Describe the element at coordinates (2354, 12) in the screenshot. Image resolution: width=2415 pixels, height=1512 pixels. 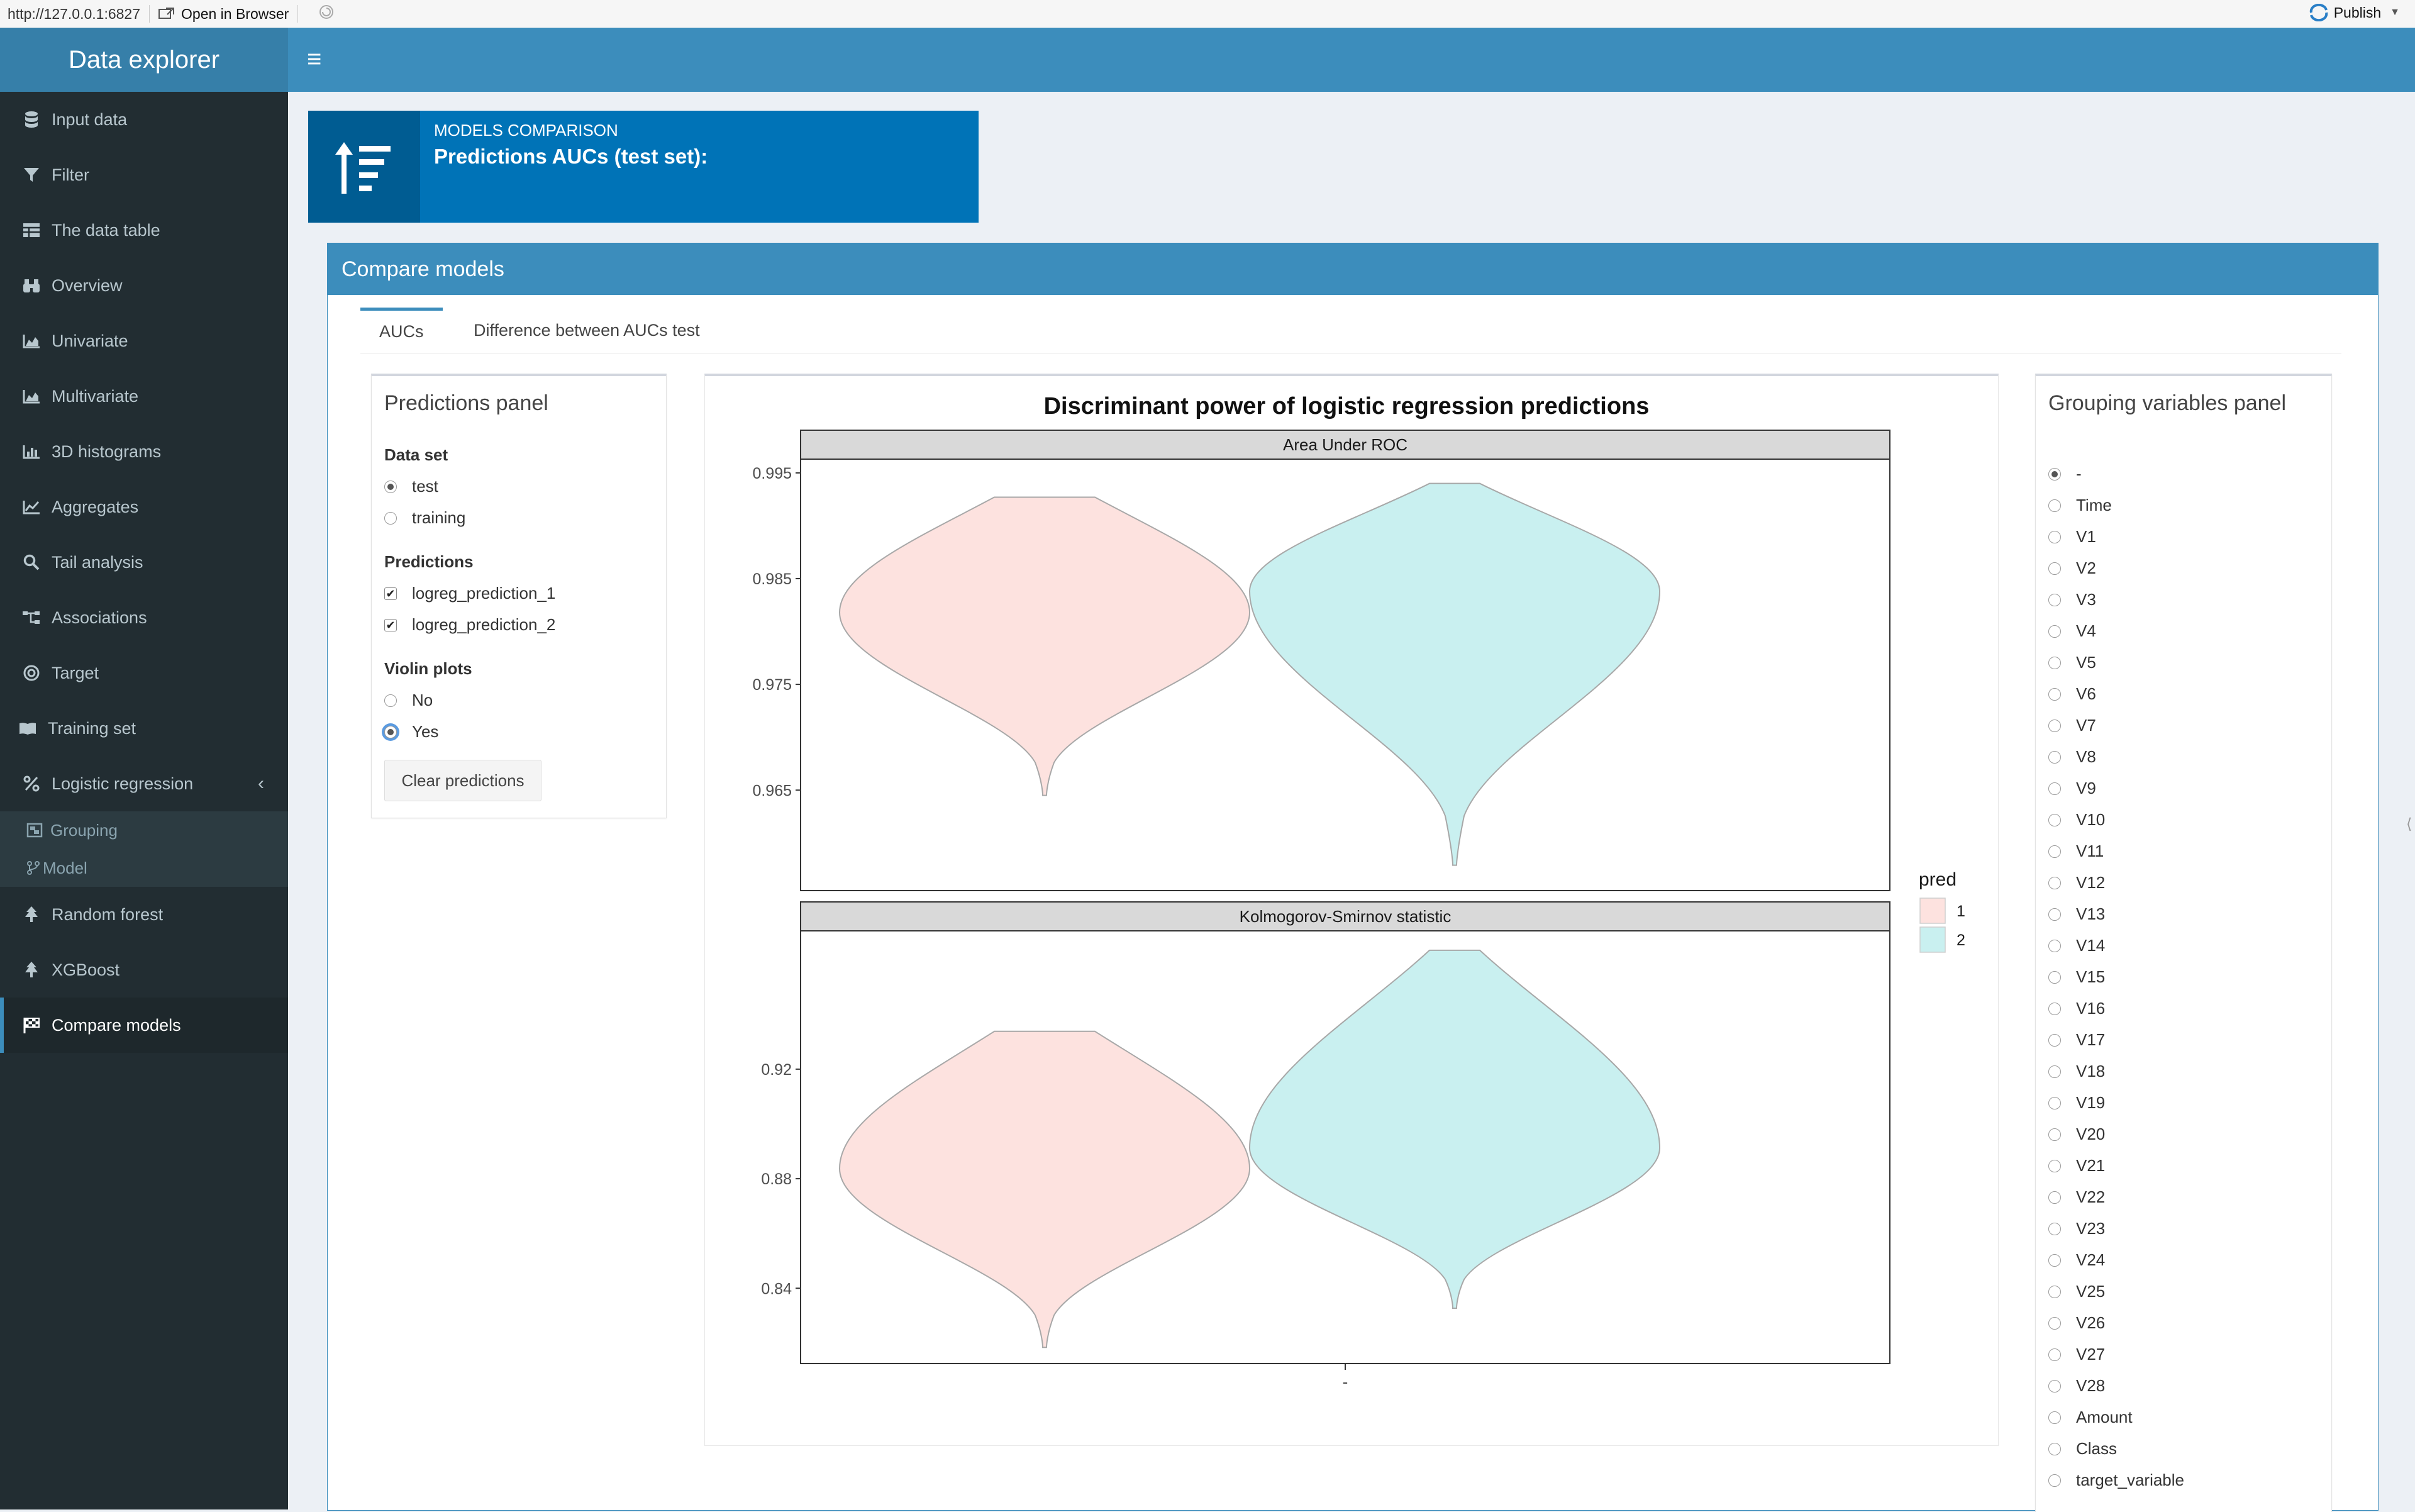
I see `publish-button: Publish ▼` at that location.